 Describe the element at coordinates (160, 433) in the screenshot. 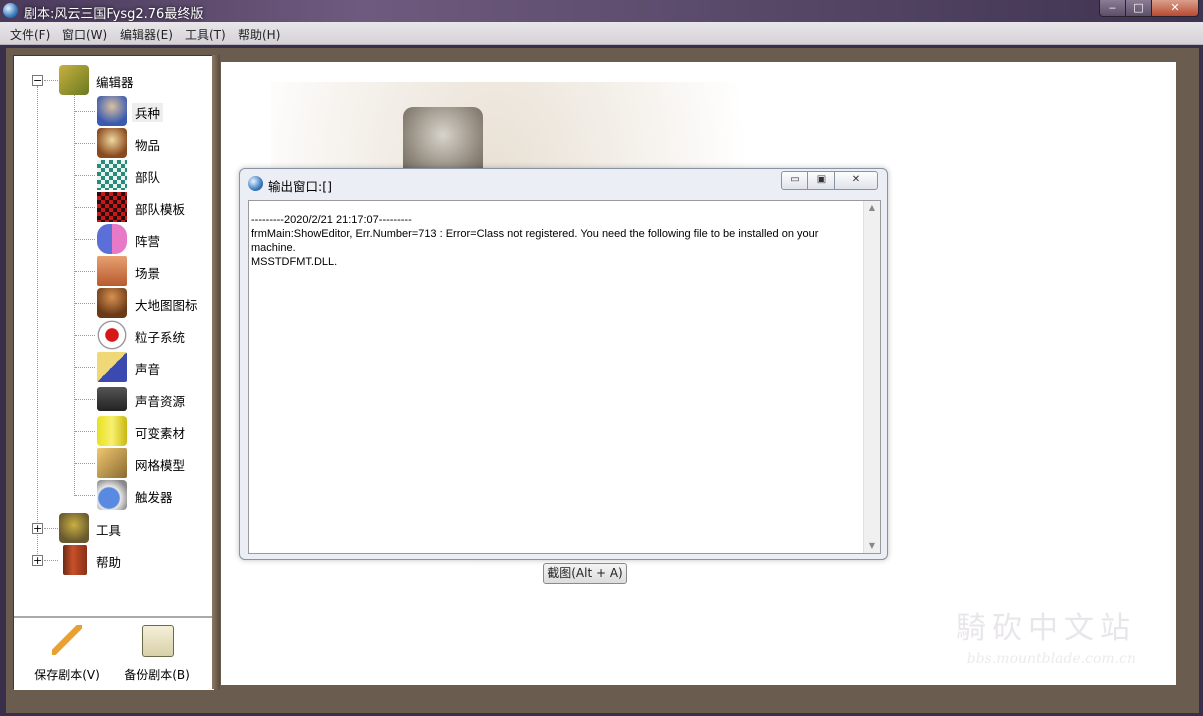

I see `tree-label: 可变素材` at that location.